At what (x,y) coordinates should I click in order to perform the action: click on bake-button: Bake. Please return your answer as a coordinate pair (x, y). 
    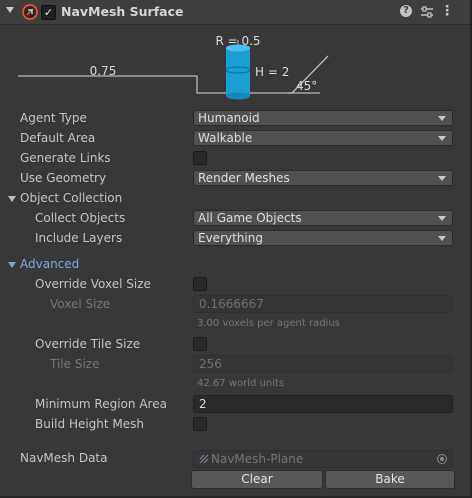
    Looking at the image, I should click on (390, 479).